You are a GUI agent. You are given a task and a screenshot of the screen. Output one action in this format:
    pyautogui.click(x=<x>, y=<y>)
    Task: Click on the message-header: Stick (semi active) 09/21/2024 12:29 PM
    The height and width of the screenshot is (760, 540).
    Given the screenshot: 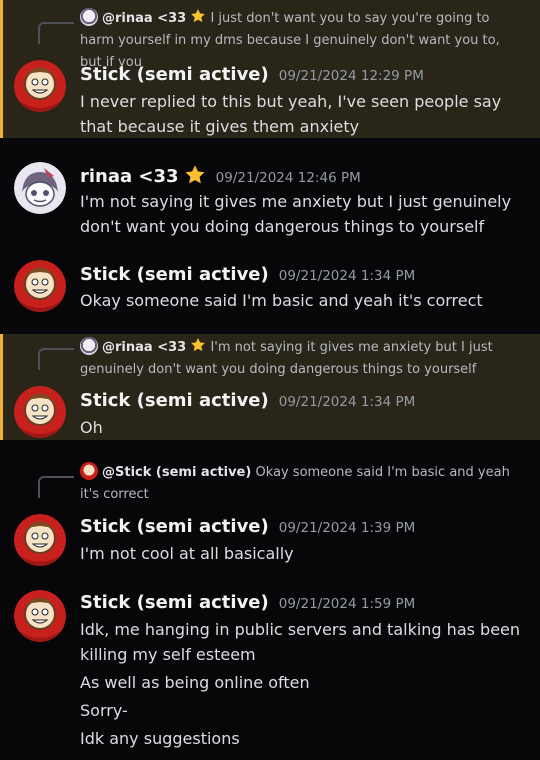 What is the action you would take?
    pyautogui.click(x=306, y=74)
    